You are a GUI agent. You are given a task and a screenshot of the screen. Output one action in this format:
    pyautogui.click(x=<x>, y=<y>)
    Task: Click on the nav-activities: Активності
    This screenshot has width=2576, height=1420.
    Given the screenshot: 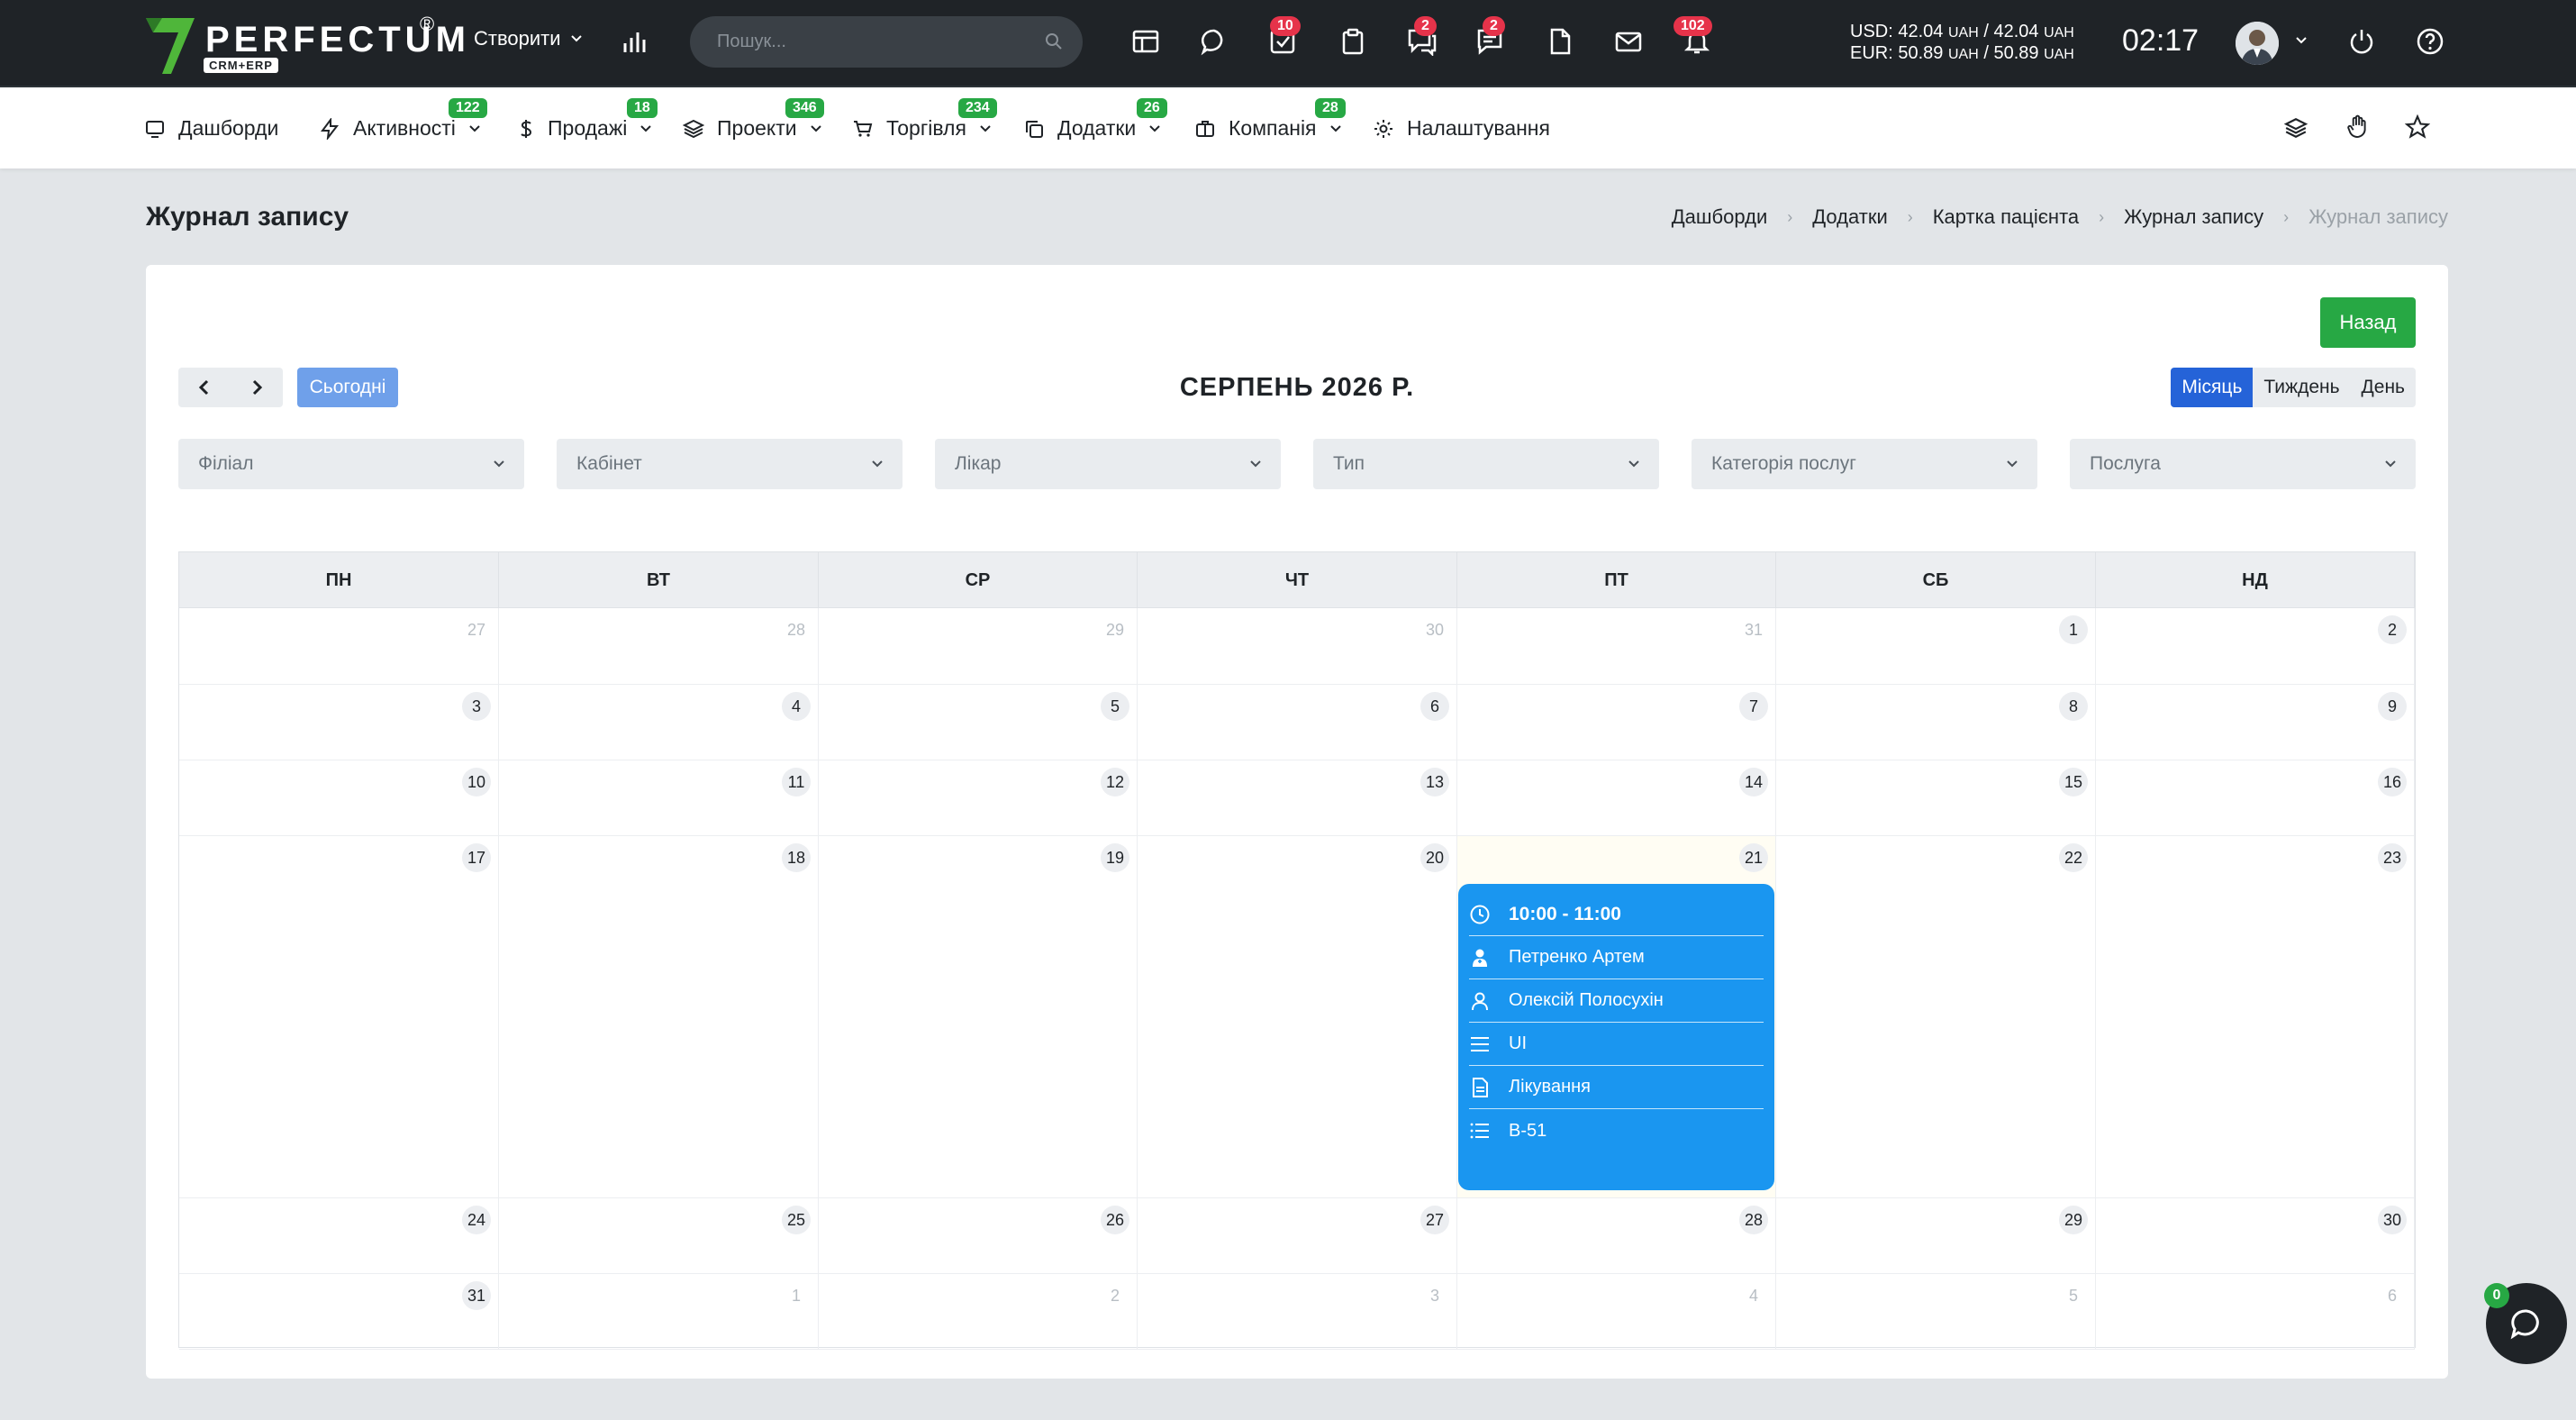 What is the action you would take?
    pyautogui.click(x=400, y=128)
    